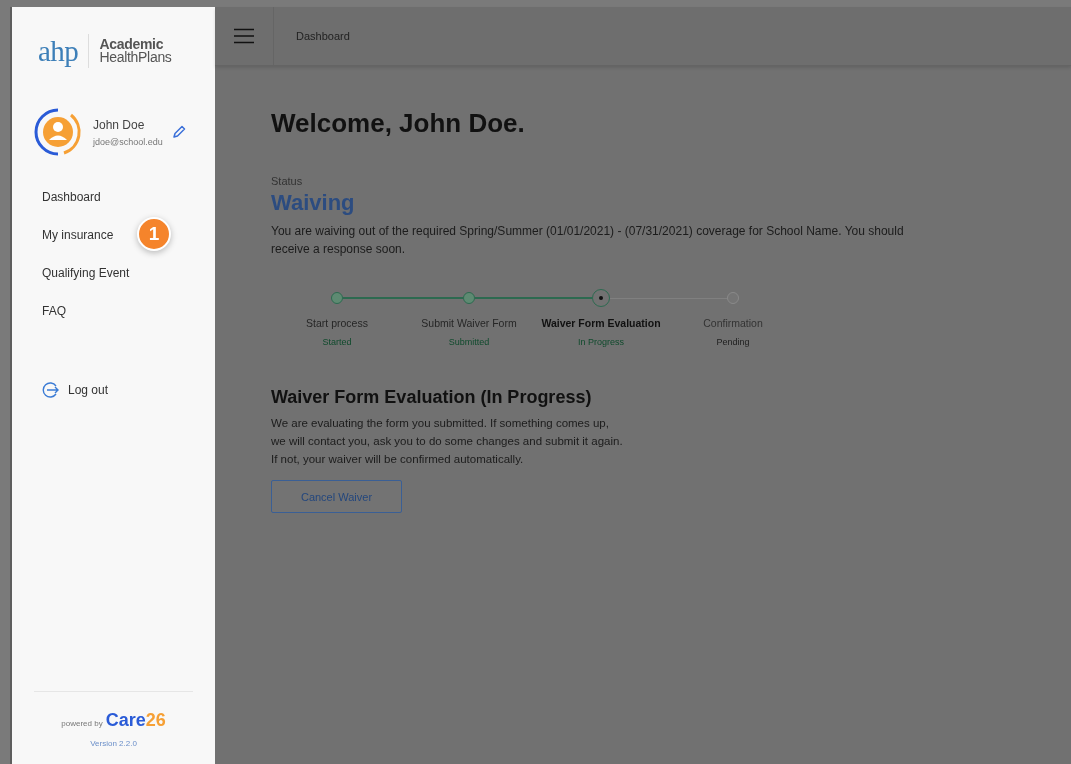 The image size is (1071, 764). I want to click on logout-icon, so click(51, 390).